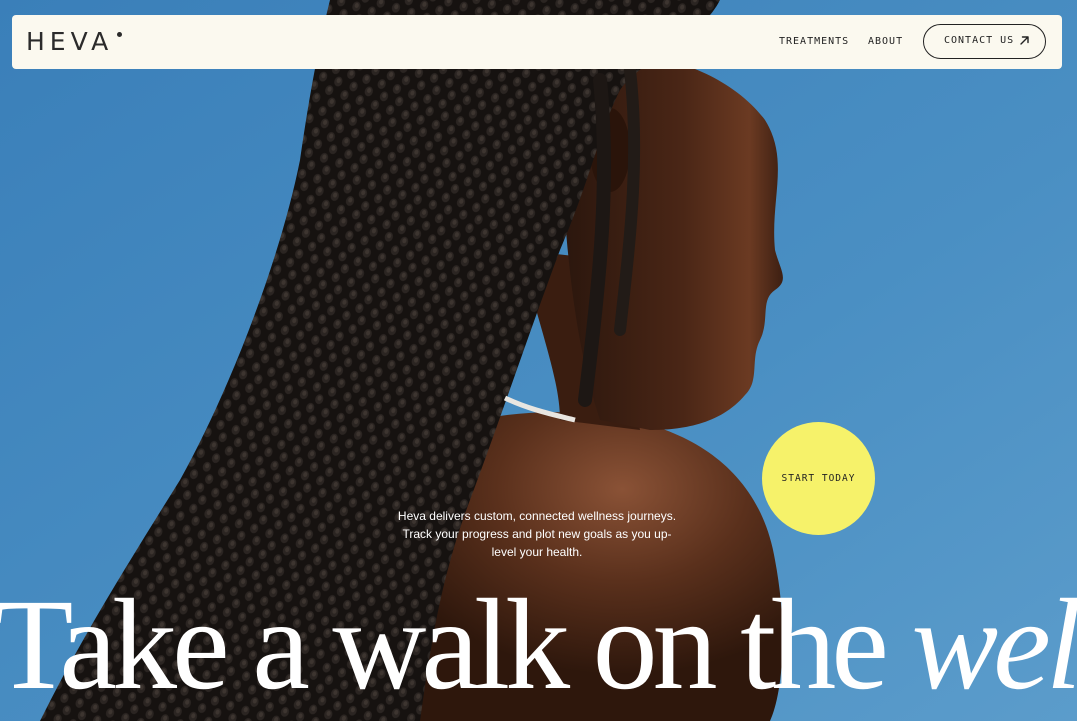 This screenshot has width=1077, height=721. Describe the element at coordinates (69, 42) in the screenshot. I see `heva-logo: HEVA` at that location.